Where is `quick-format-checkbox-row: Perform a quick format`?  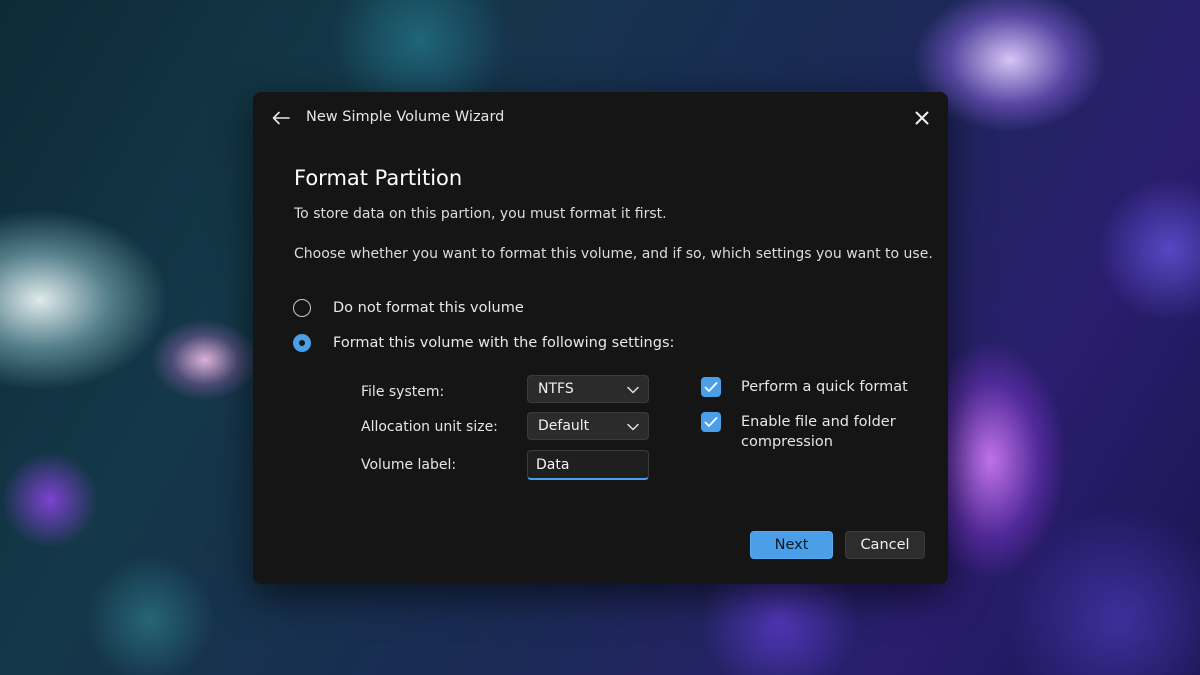
quick-format-checkbox-row: Perform a quick format is located at coordinates (804, 387).